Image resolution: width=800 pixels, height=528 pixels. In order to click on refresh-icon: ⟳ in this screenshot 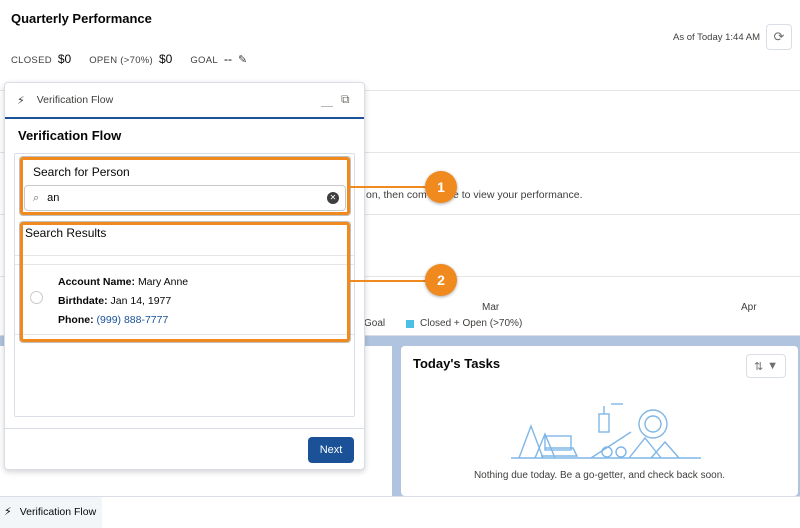, I will do `click(779, 36)`.